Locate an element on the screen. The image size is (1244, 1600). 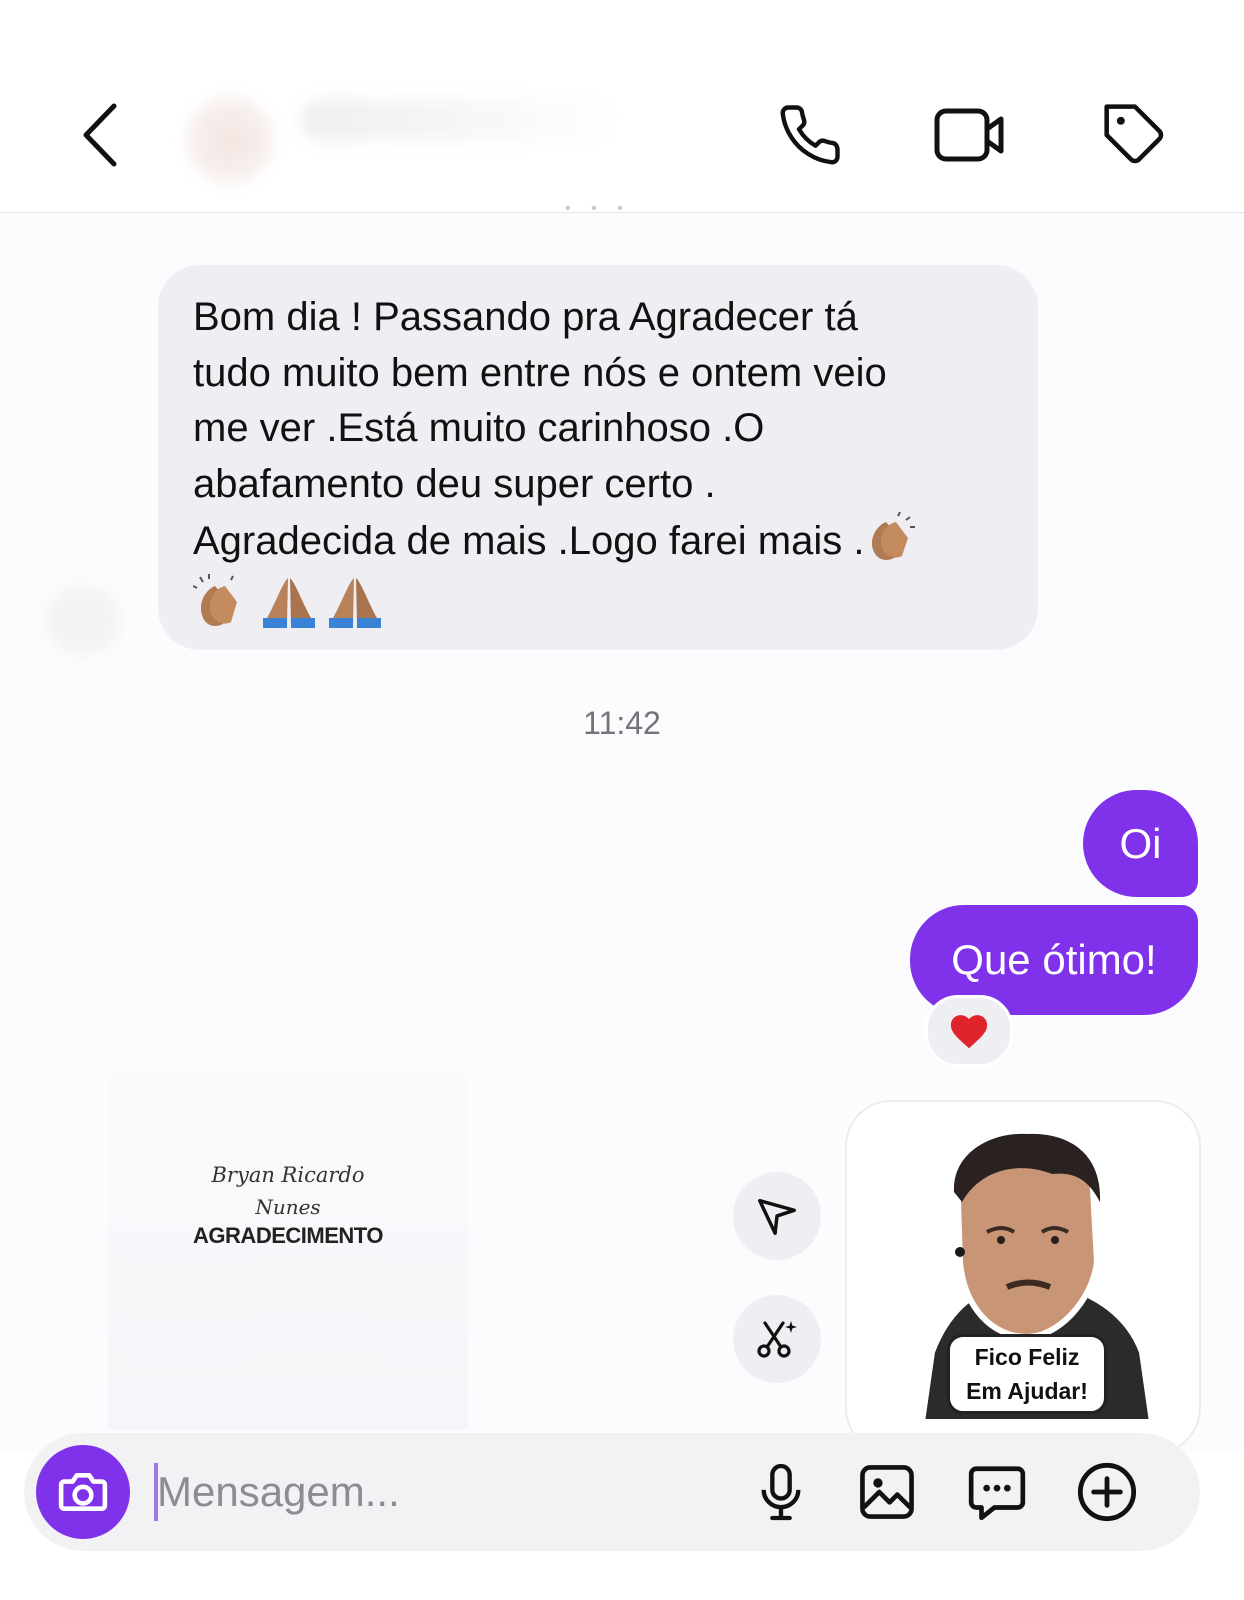
camera-icon is located at coordinates (83, 1492).